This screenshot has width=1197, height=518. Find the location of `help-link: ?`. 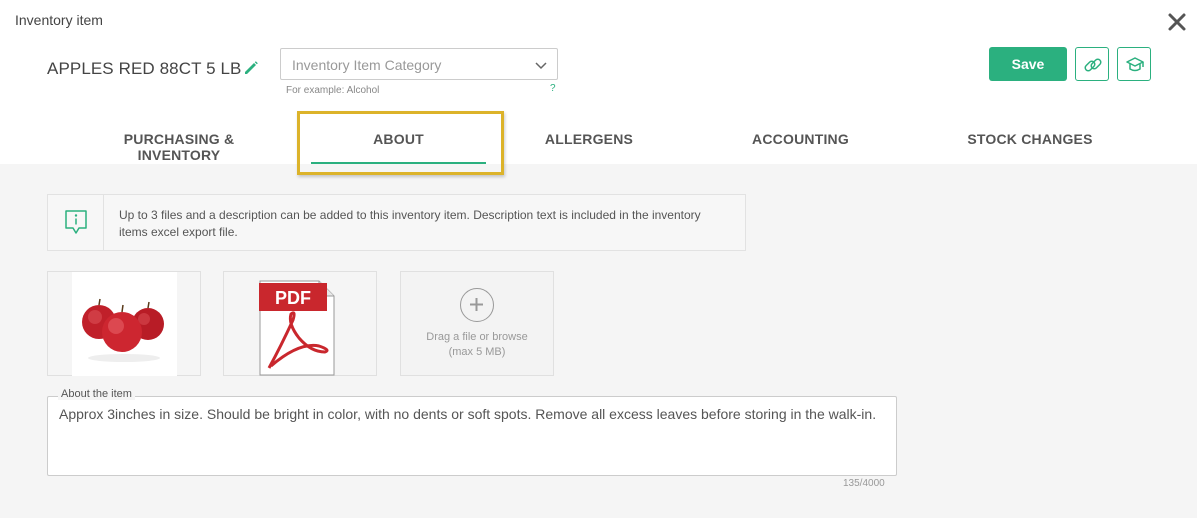

help-link: ? is located at coordinates (553, 88).